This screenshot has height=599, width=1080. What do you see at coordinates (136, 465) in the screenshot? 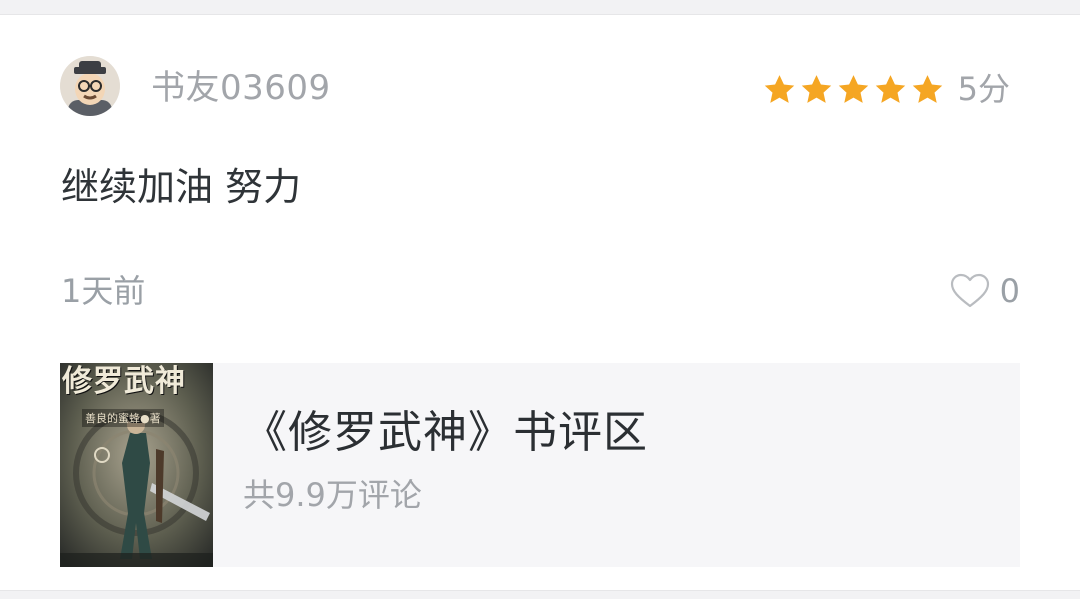
I see `book-cover: 修罗武神 善良的蜜蜂●著` at bounding box center [136, 465].